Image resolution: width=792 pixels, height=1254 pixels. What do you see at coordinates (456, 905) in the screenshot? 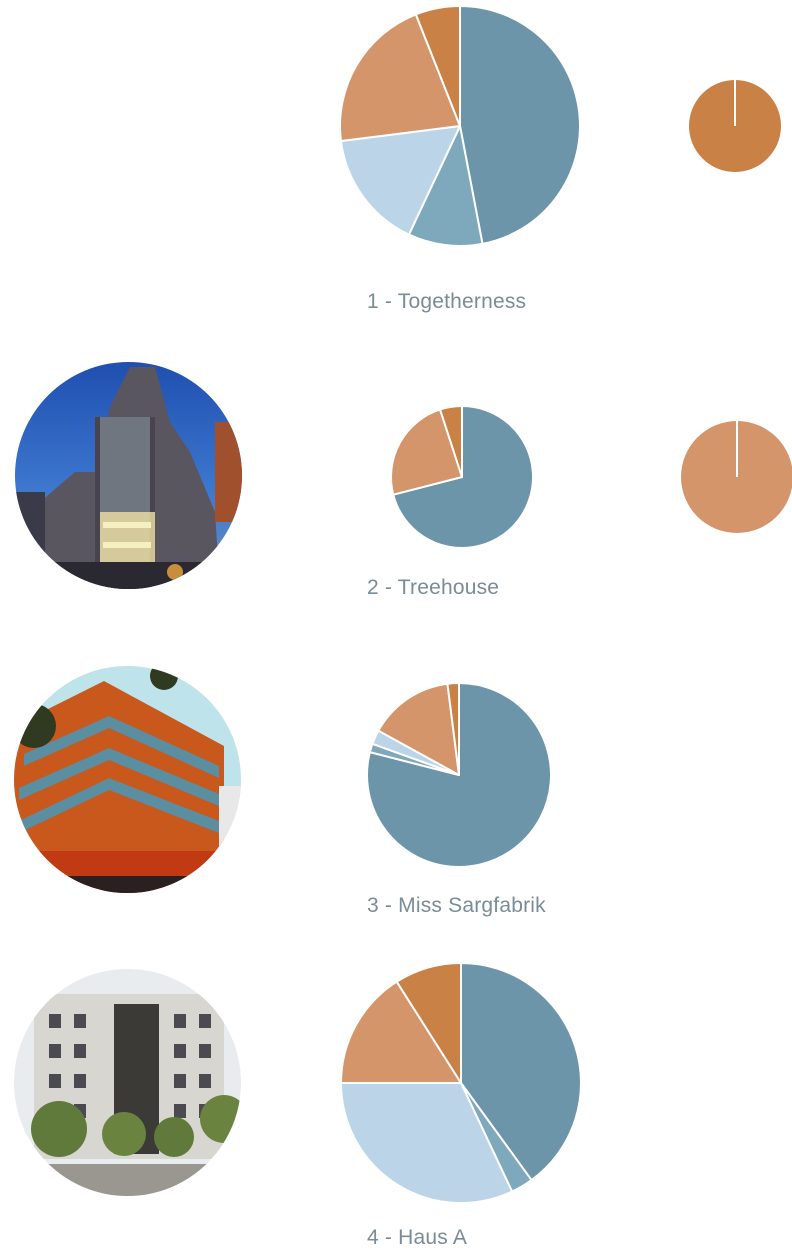
I see `project-label: 3 - Miss Sargfabrik` at bounding box center [456, 905].